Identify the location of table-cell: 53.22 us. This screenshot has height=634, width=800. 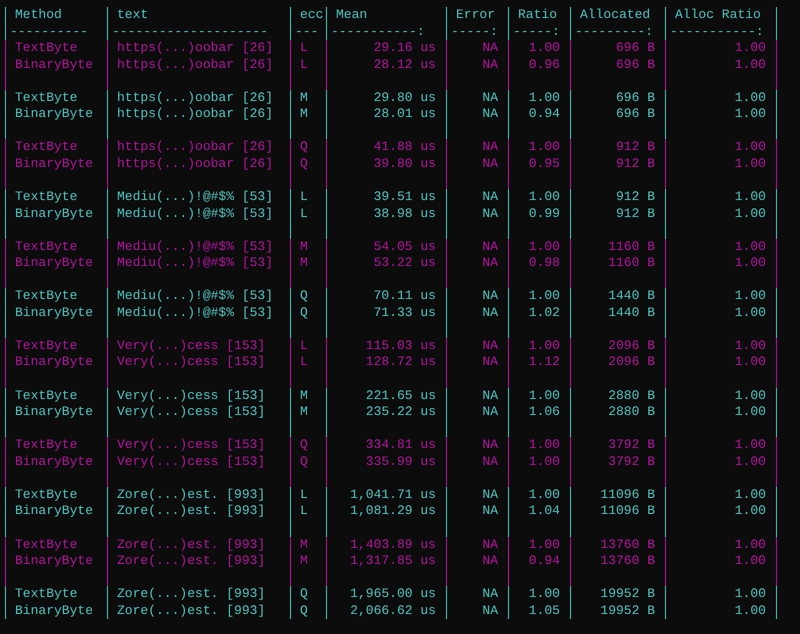
(386, 263).